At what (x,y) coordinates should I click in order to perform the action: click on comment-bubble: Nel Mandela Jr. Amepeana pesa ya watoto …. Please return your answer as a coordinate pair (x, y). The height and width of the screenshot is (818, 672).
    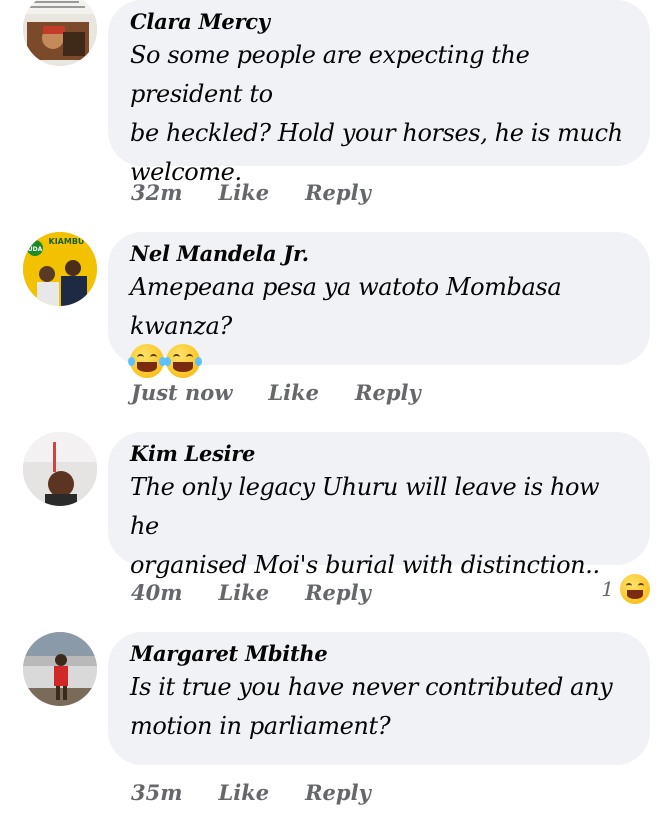
    Looking at the image, I should click on (379, 305).